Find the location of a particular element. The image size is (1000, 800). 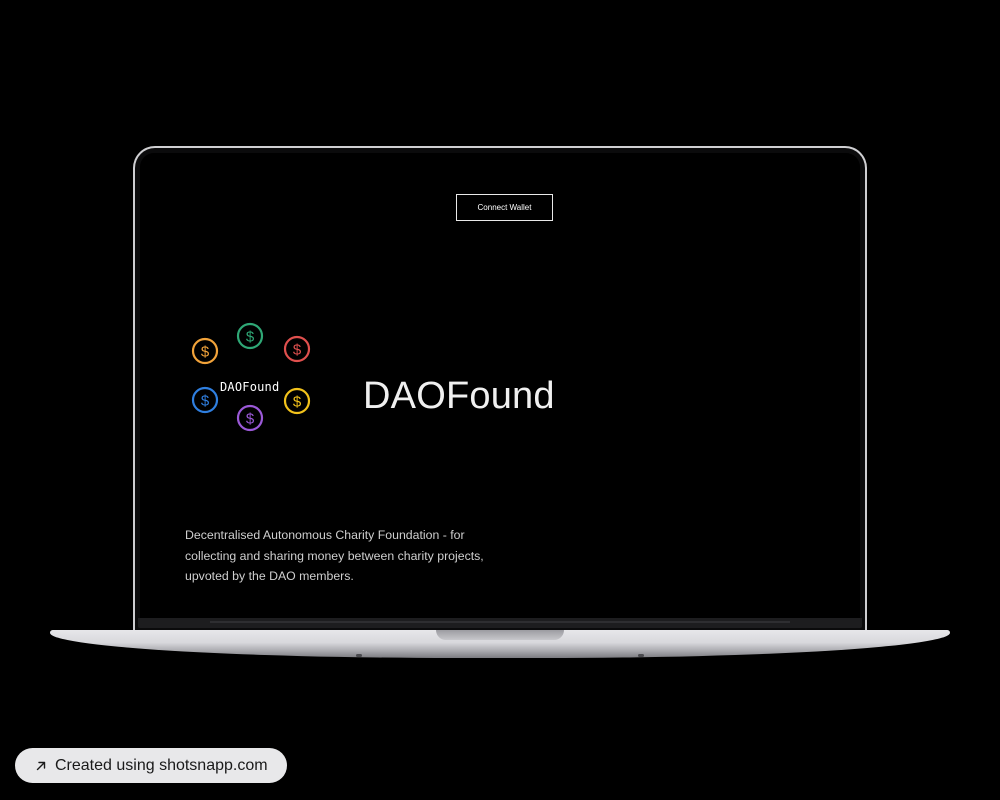

purple-coin-icon: $ is located at coordinates (250, 418).